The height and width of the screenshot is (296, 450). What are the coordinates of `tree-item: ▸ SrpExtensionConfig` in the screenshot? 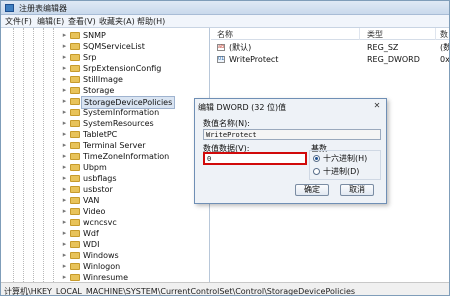 It's located at (135, 68).